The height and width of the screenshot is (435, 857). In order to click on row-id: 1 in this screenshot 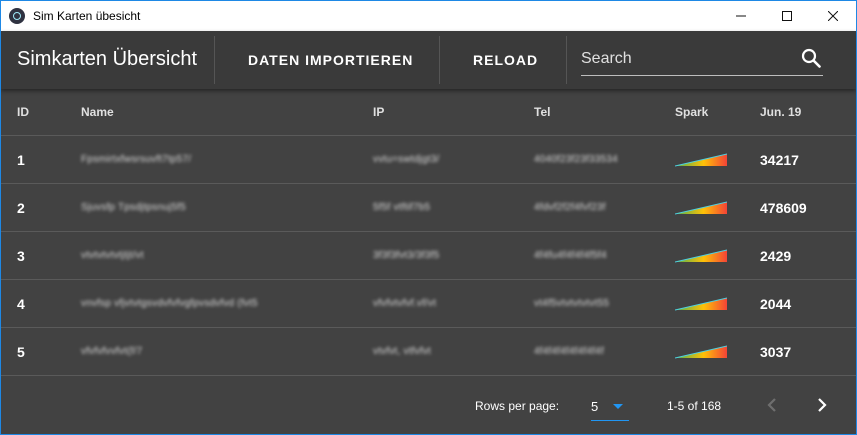, I will do `click(21, 159)`.